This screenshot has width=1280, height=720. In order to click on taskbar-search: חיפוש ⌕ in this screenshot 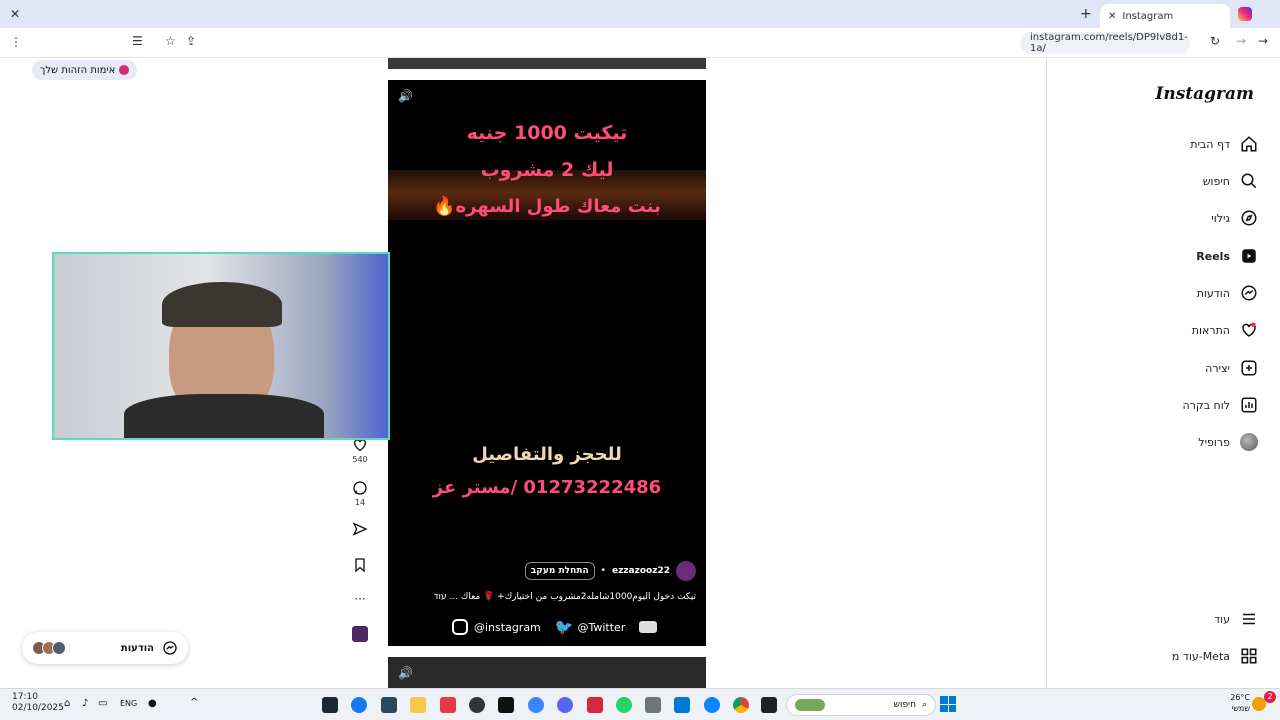, I will do `click(861, 705)`.